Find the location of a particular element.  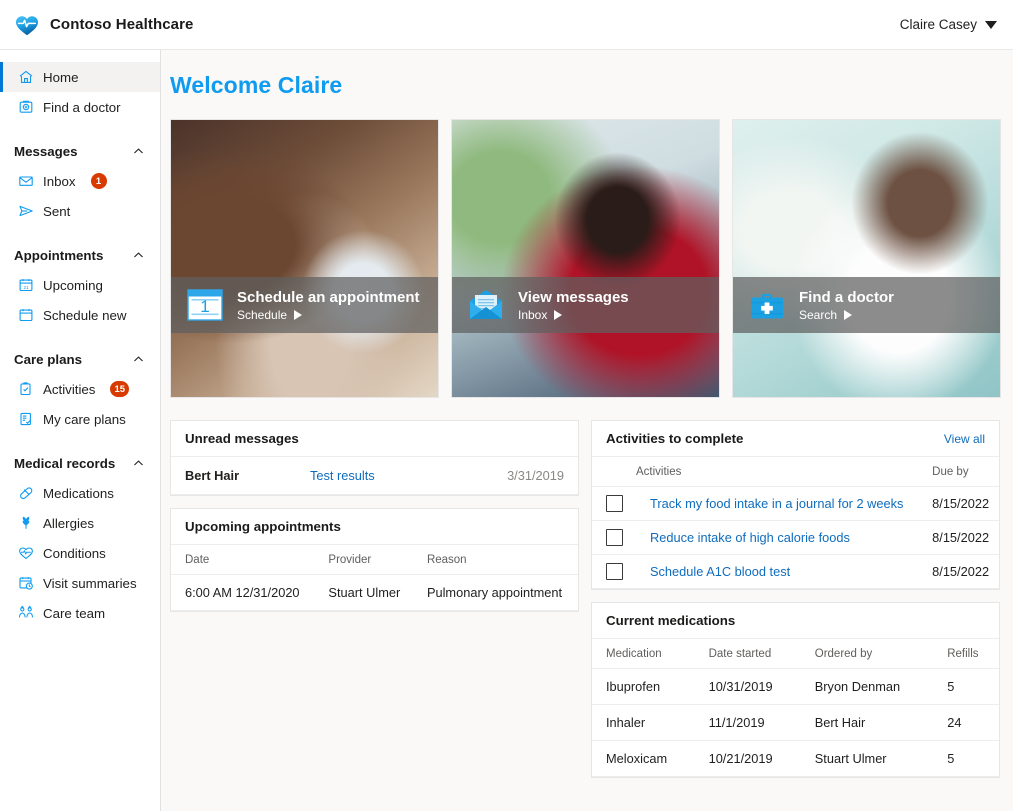

sidebar-group-title: Messages is located at coordinates (46, 151).